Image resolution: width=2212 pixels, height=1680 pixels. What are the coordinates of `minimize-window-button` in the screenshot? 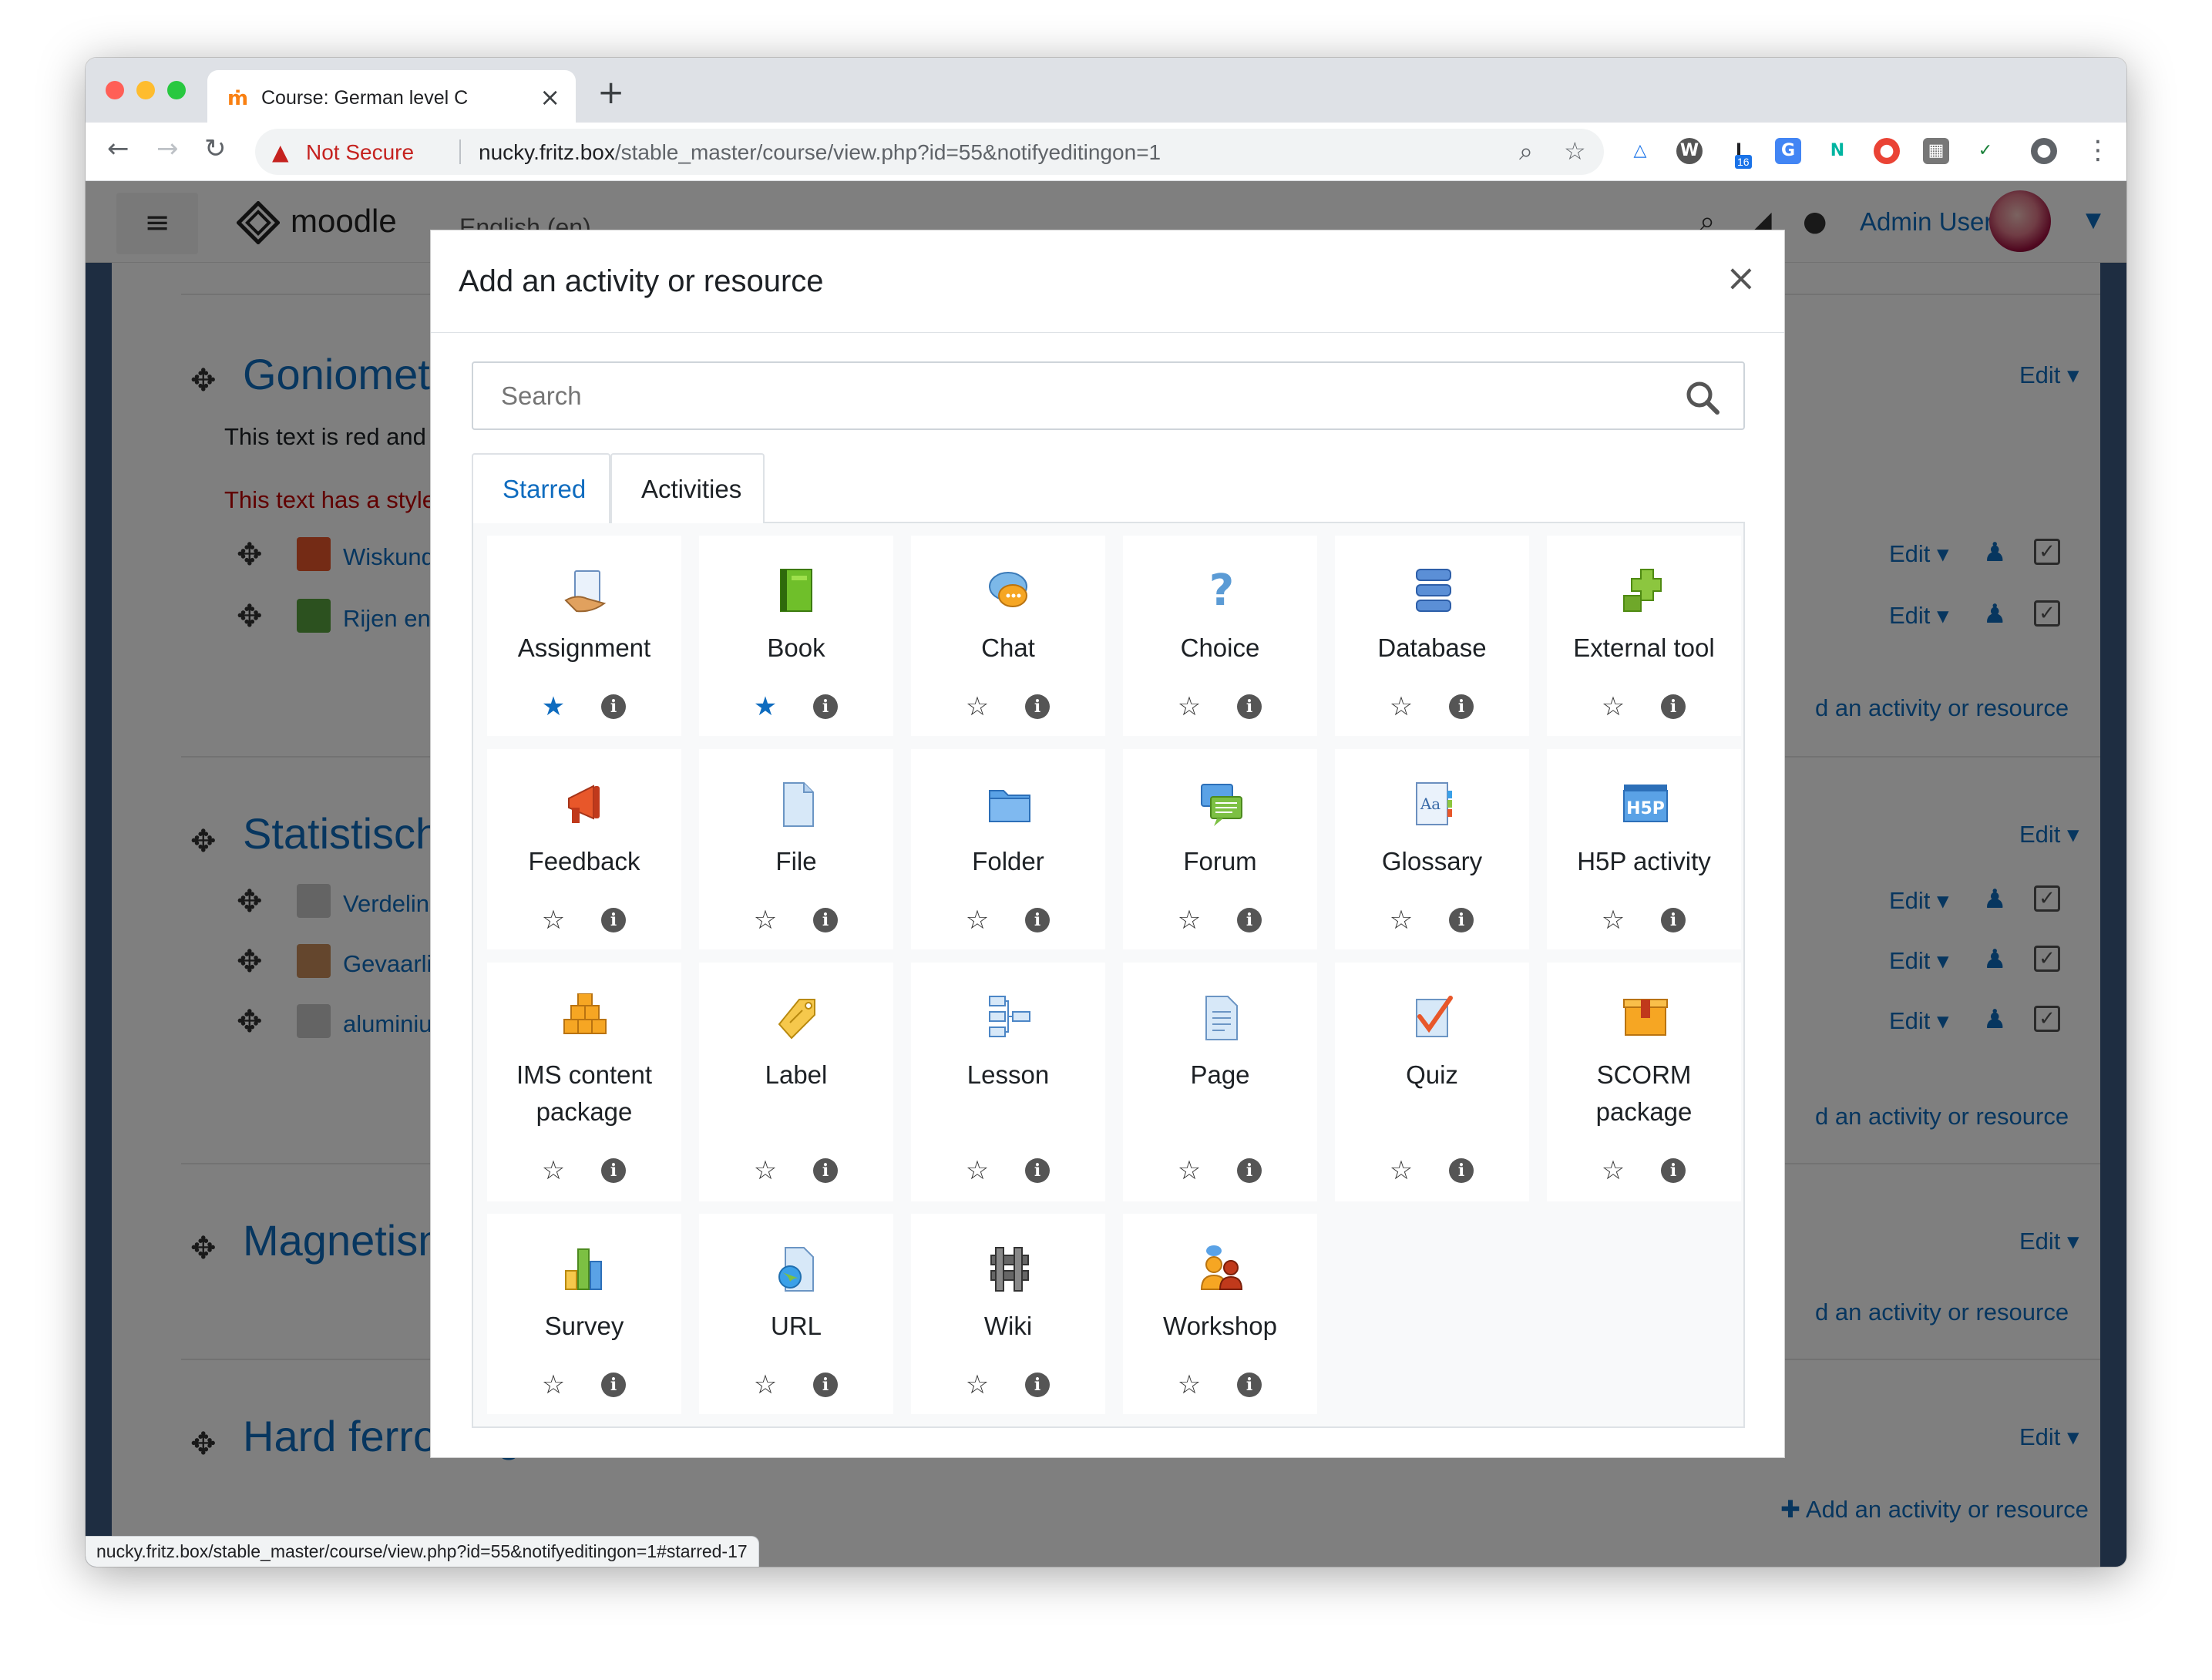 It's located at (145, 90).